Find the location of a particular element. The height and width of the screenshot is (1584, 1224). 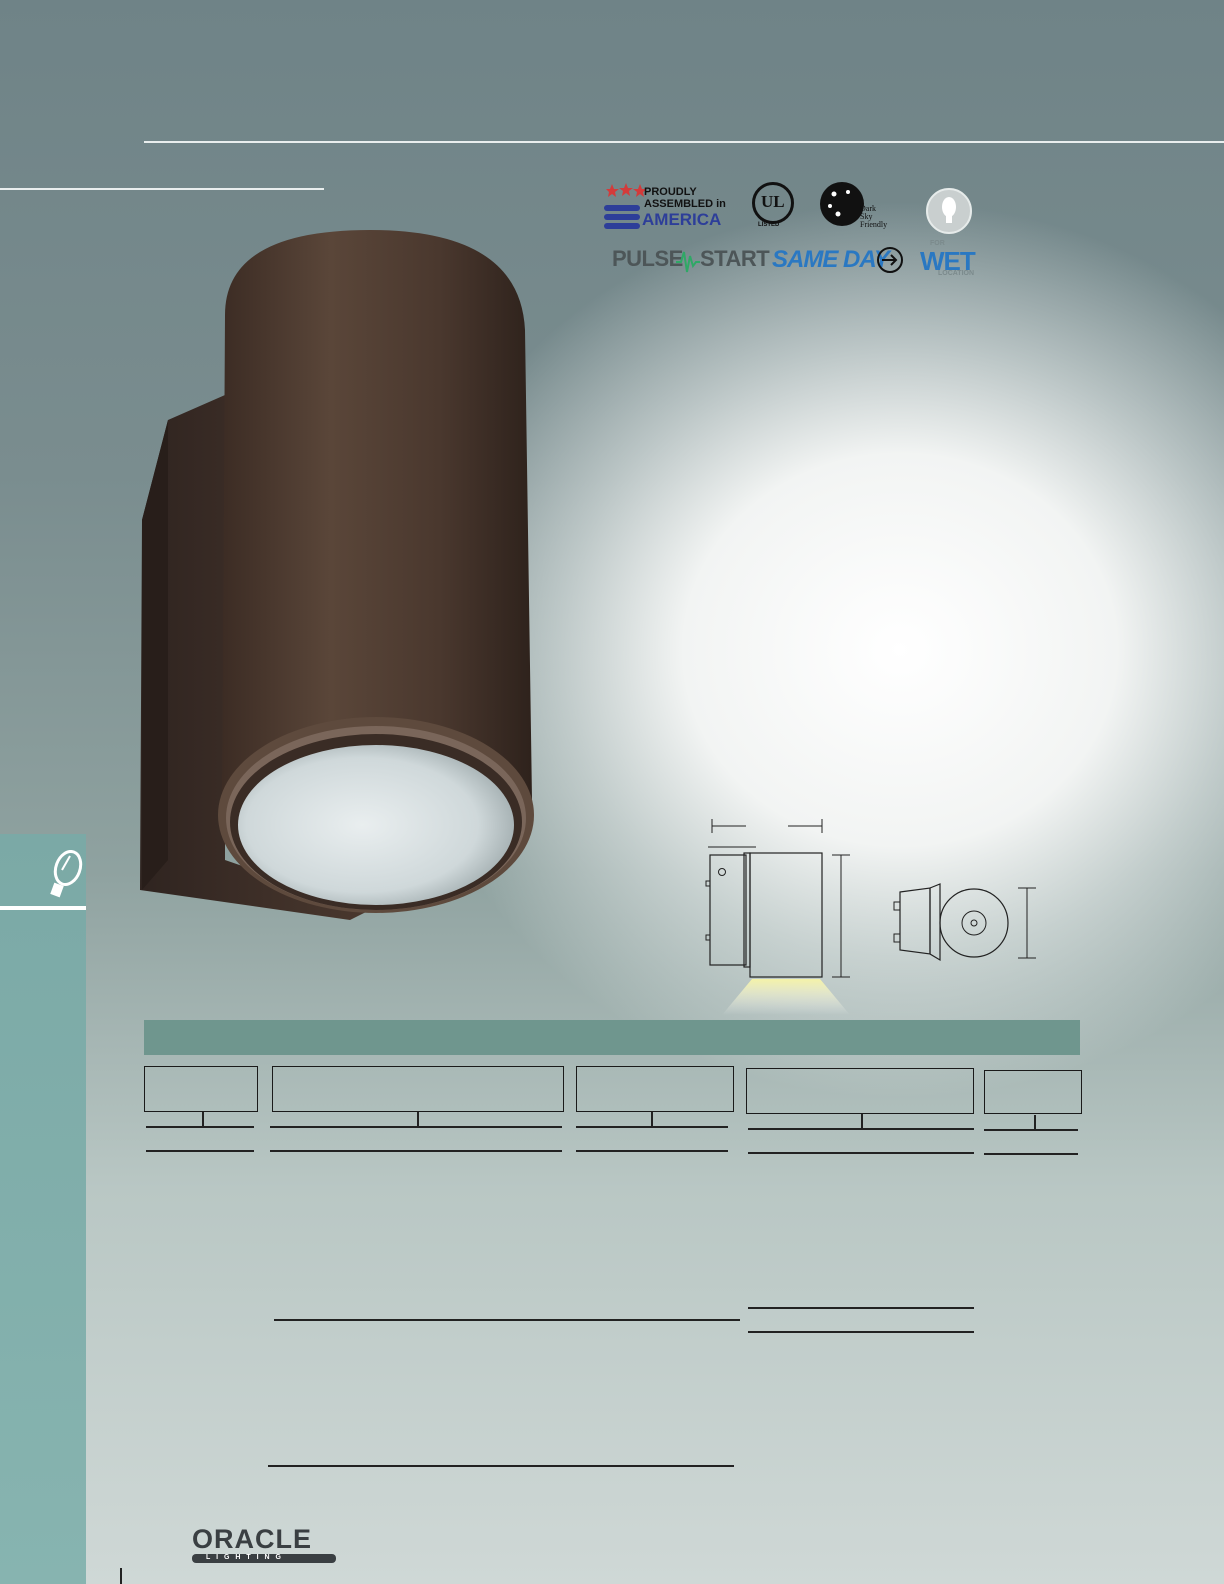

ul-listed-logo: UL LISTED is located at coordinates (772, 206).